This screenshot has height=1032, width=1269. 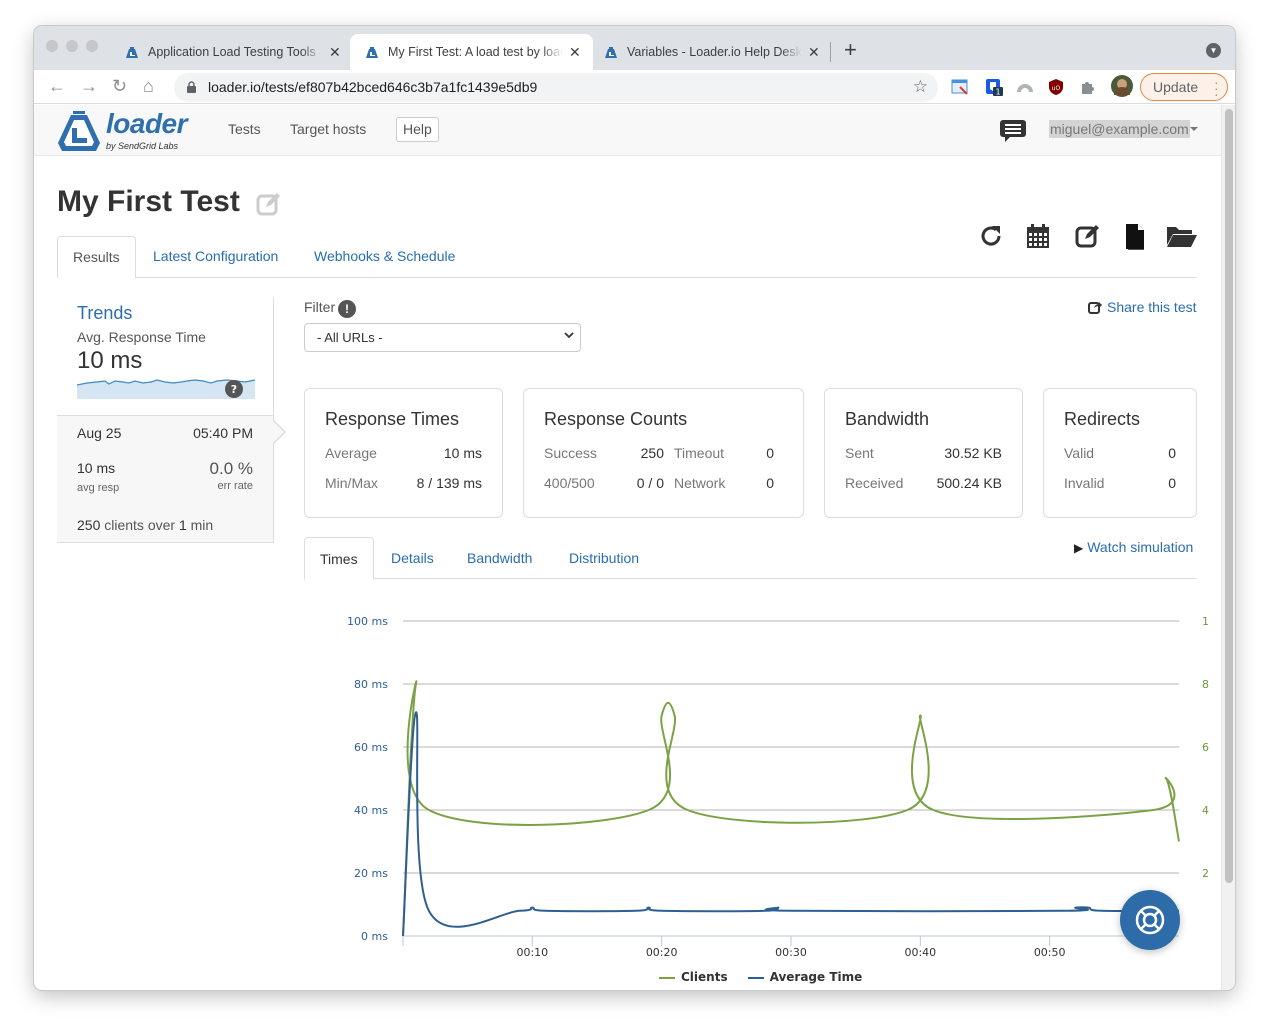 I want to click on tab-distribution: Distribution, so click(x=604, y=558).